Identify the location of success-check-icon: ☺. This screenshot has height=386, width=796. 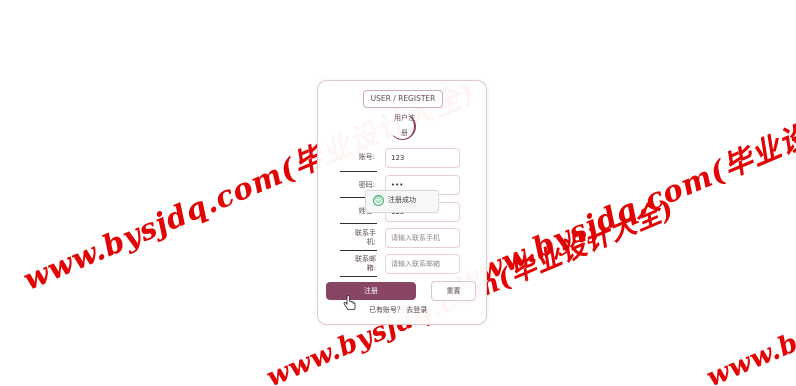
(378, 200).